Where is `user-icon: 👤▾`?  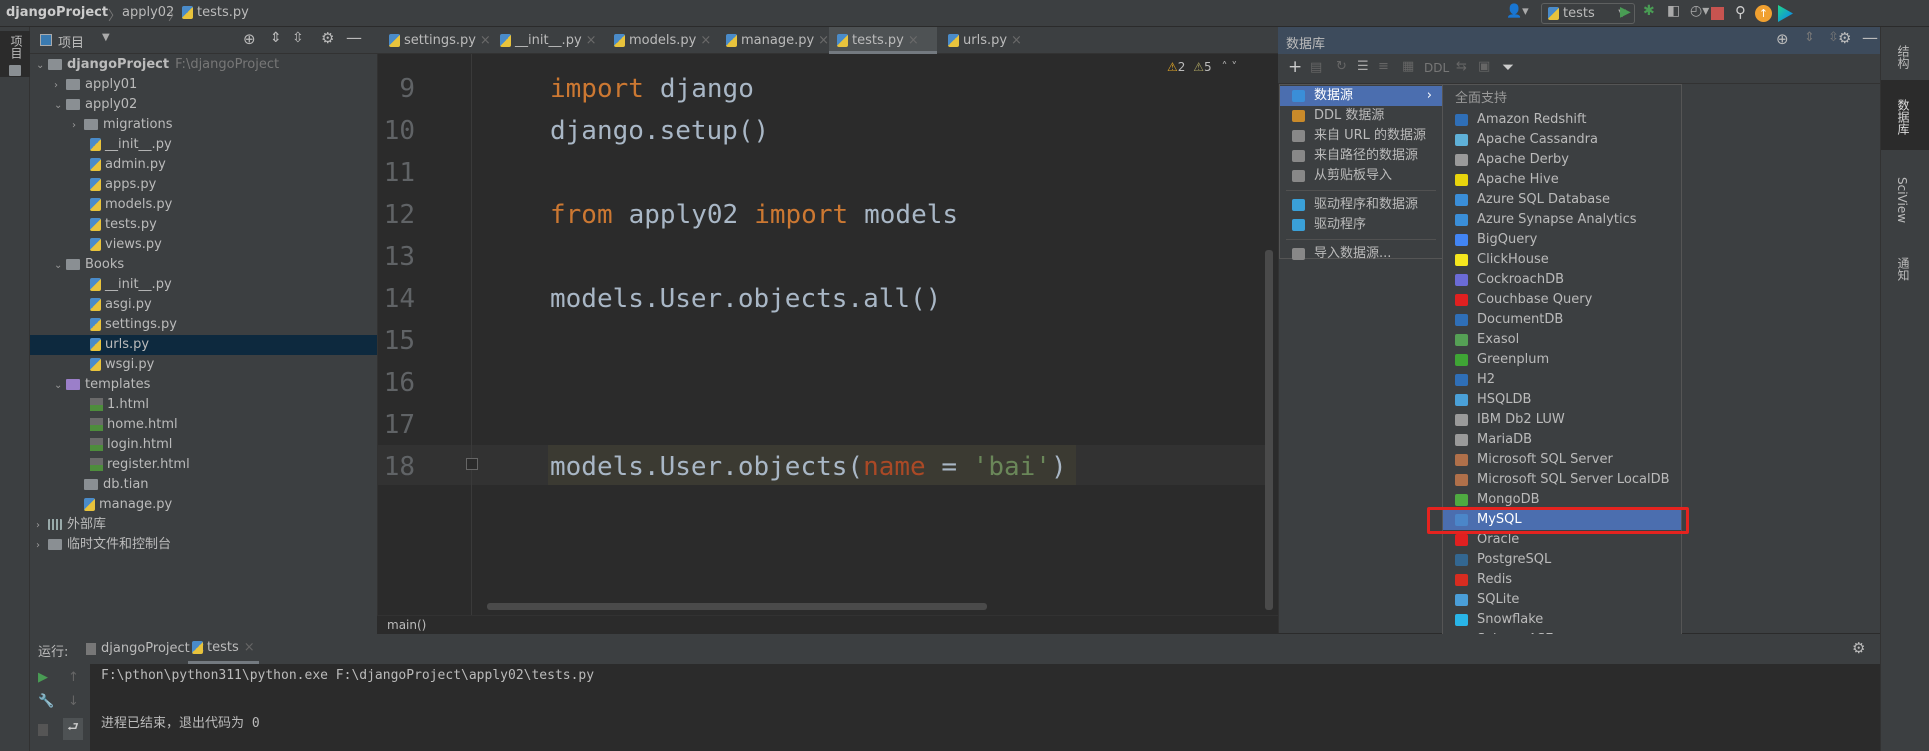
user-icon: 👤▾ is located at coordinates (1517, 11).